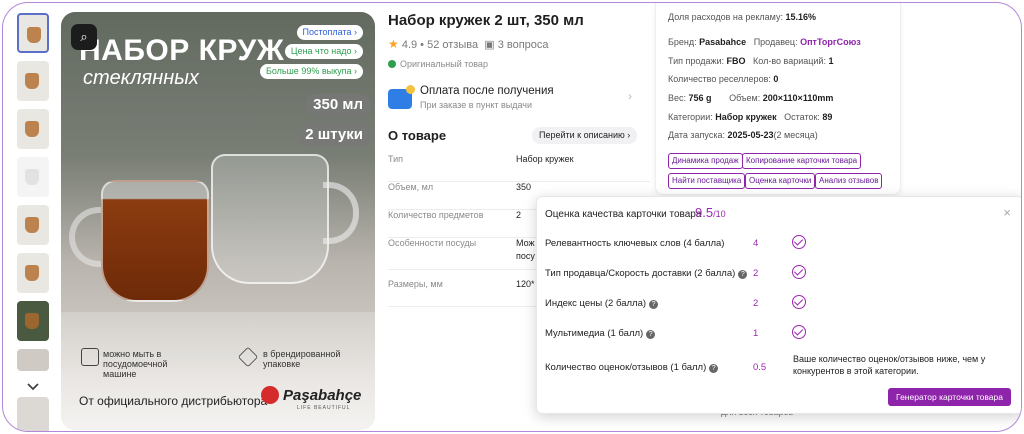 The image size is (1024, 434). Describe the element at coordinates (308, 71) in the screenshot. I see `tag-label: Больше 99% выкупа` at that location.